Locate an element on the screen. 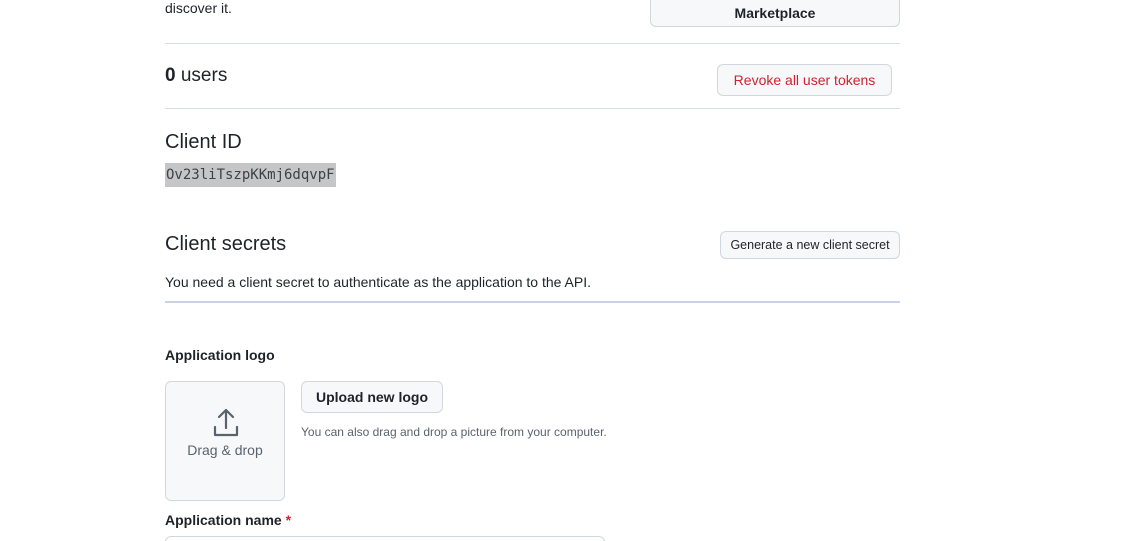 This screenshot has height=541, width=1135. application-name-label: Application name * is located at coordinates (228, 520).